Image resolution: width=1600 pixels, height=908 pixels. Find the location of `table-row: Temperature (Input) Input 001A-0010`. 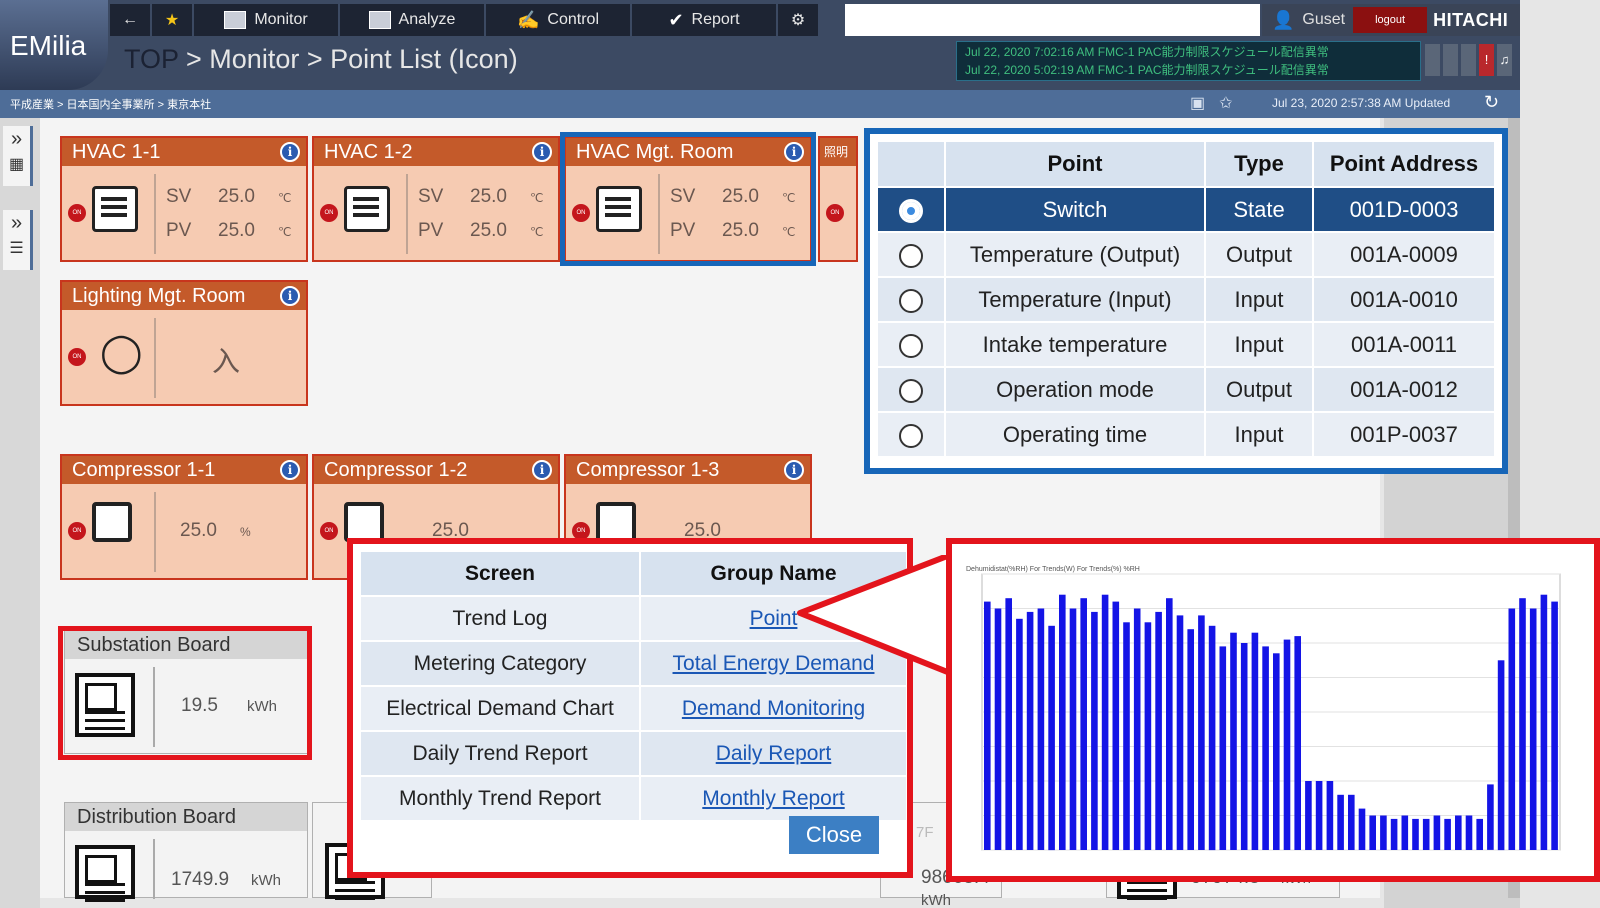

table-row: Temperature (Input) Input 001A-0010 is located at coordinates (1186, 299).